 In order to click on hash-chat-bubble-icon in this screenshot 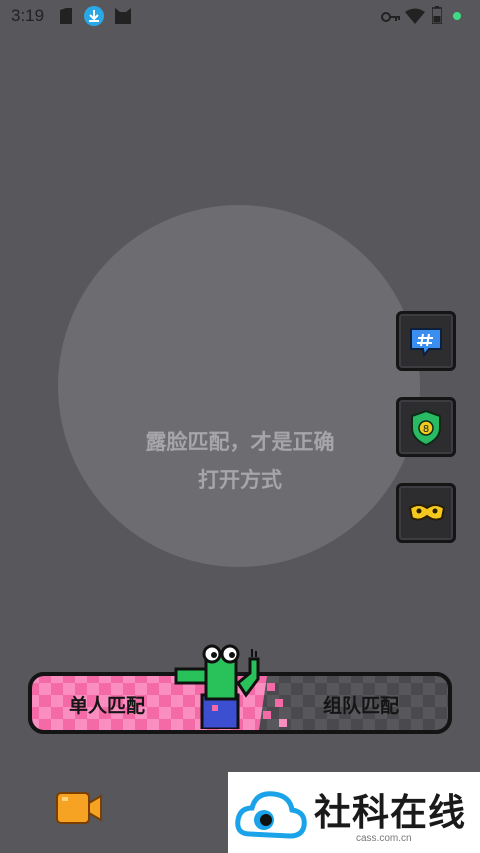, I will do `click(426, 343)`.